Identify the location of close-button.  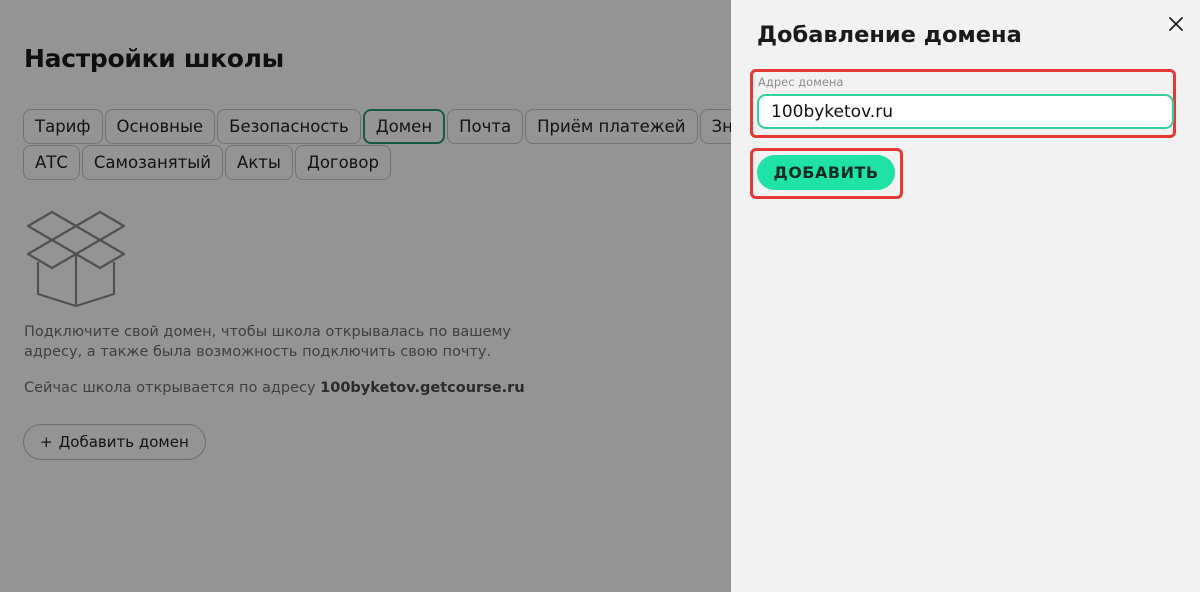
(1176, 24).